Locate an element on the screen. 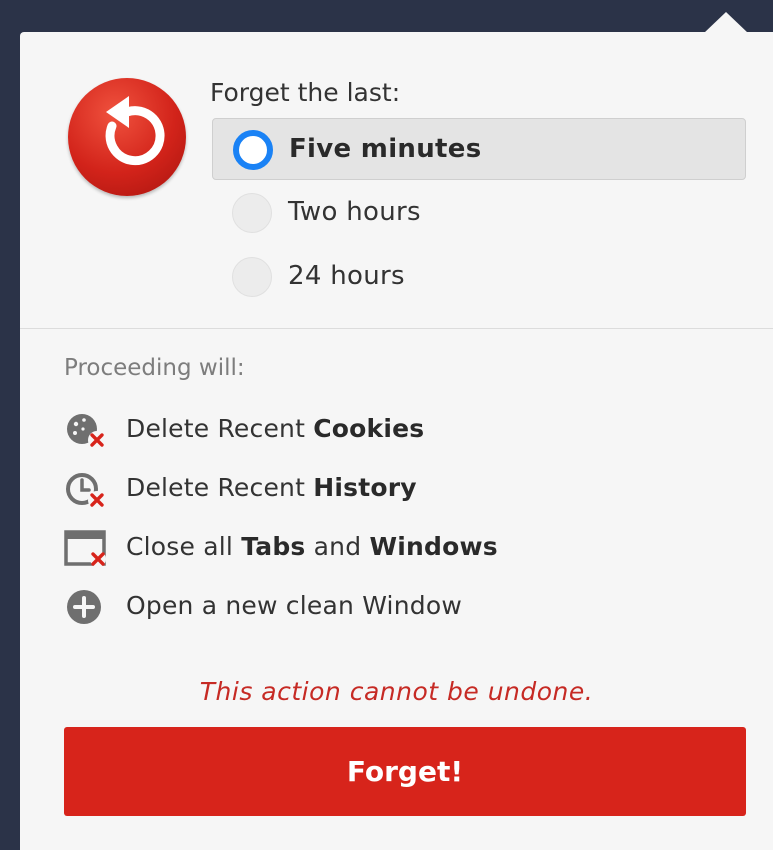 The height and width of the screenshot is (850, 773). option-five-minutes: Five minutes is located at coordinates (479, 149).